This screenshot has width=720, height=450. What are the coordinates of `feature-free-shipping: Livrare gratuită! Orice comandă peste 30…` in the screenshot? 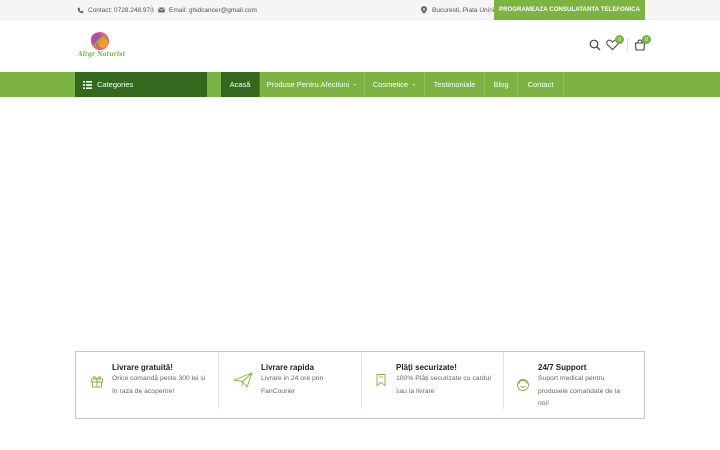 It's located at (147, 385).